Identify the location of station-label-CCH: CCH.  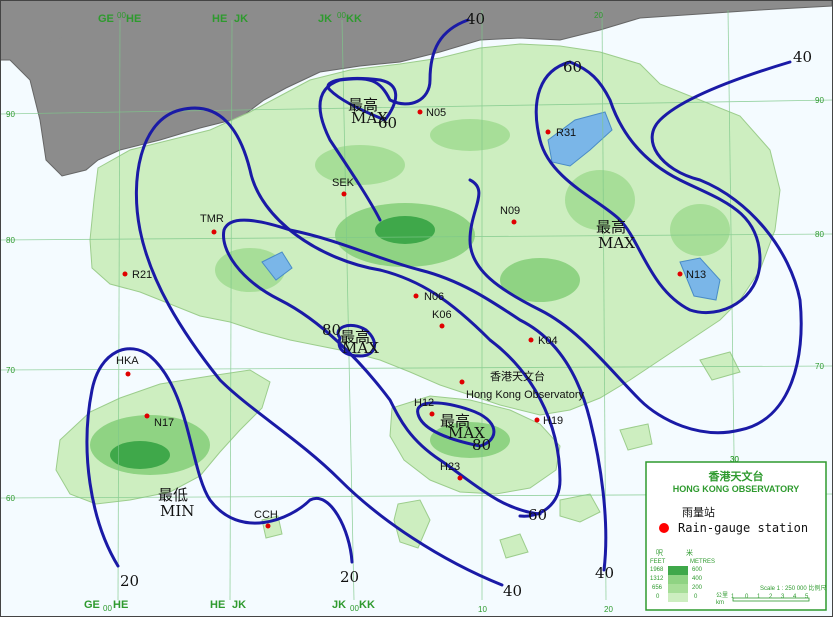
(266, 515).